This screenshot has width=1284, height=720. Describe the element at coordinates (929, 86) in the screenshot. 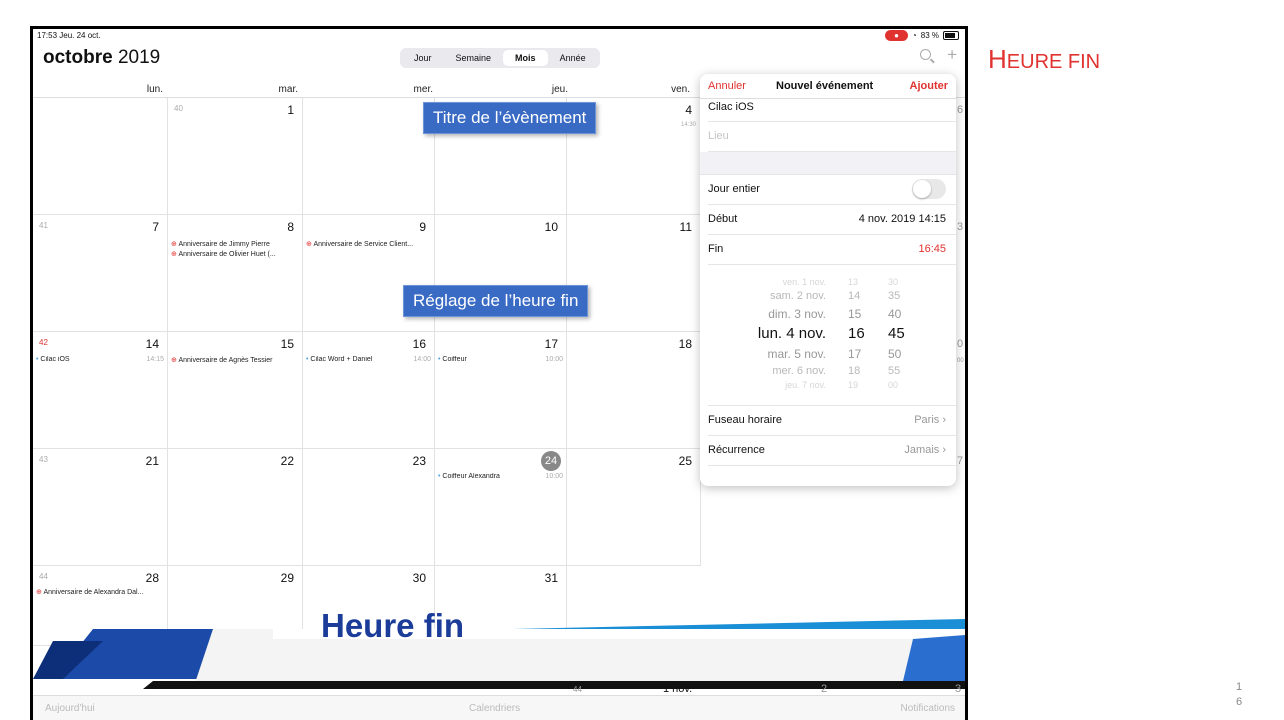

I see `add-button: Ajouter` at that location.